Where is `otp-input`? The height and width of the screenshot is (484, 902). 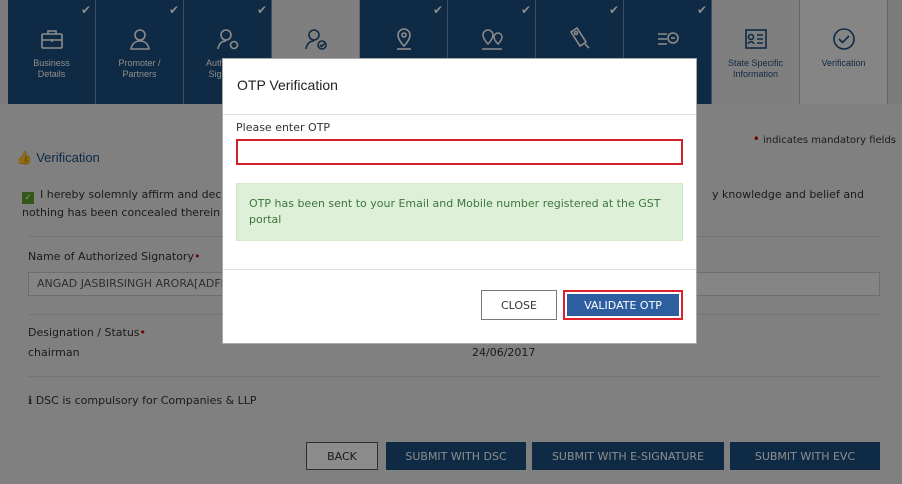 otp-input is located at coordinates (459, 152).